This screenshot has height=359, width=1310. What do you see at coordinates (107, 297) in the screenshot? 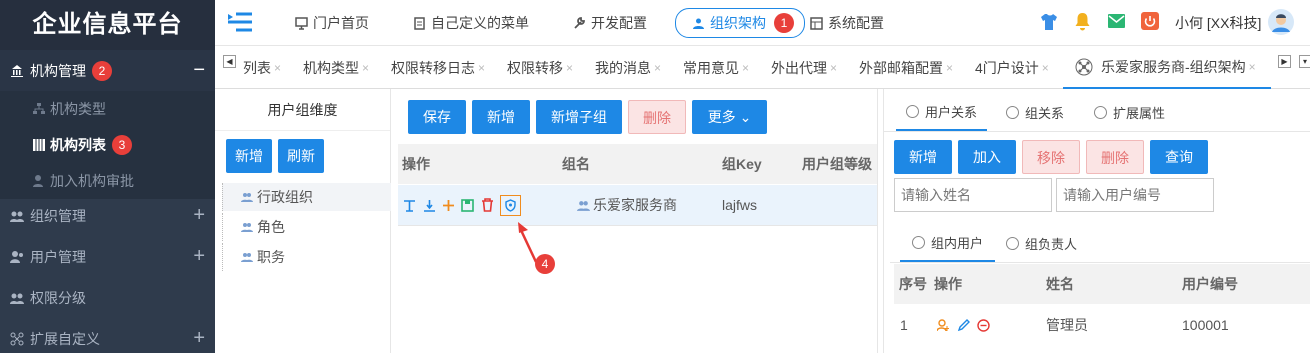
I see `sidebar-item-permission-level: 权限分级` at bounding box center [107, 297].